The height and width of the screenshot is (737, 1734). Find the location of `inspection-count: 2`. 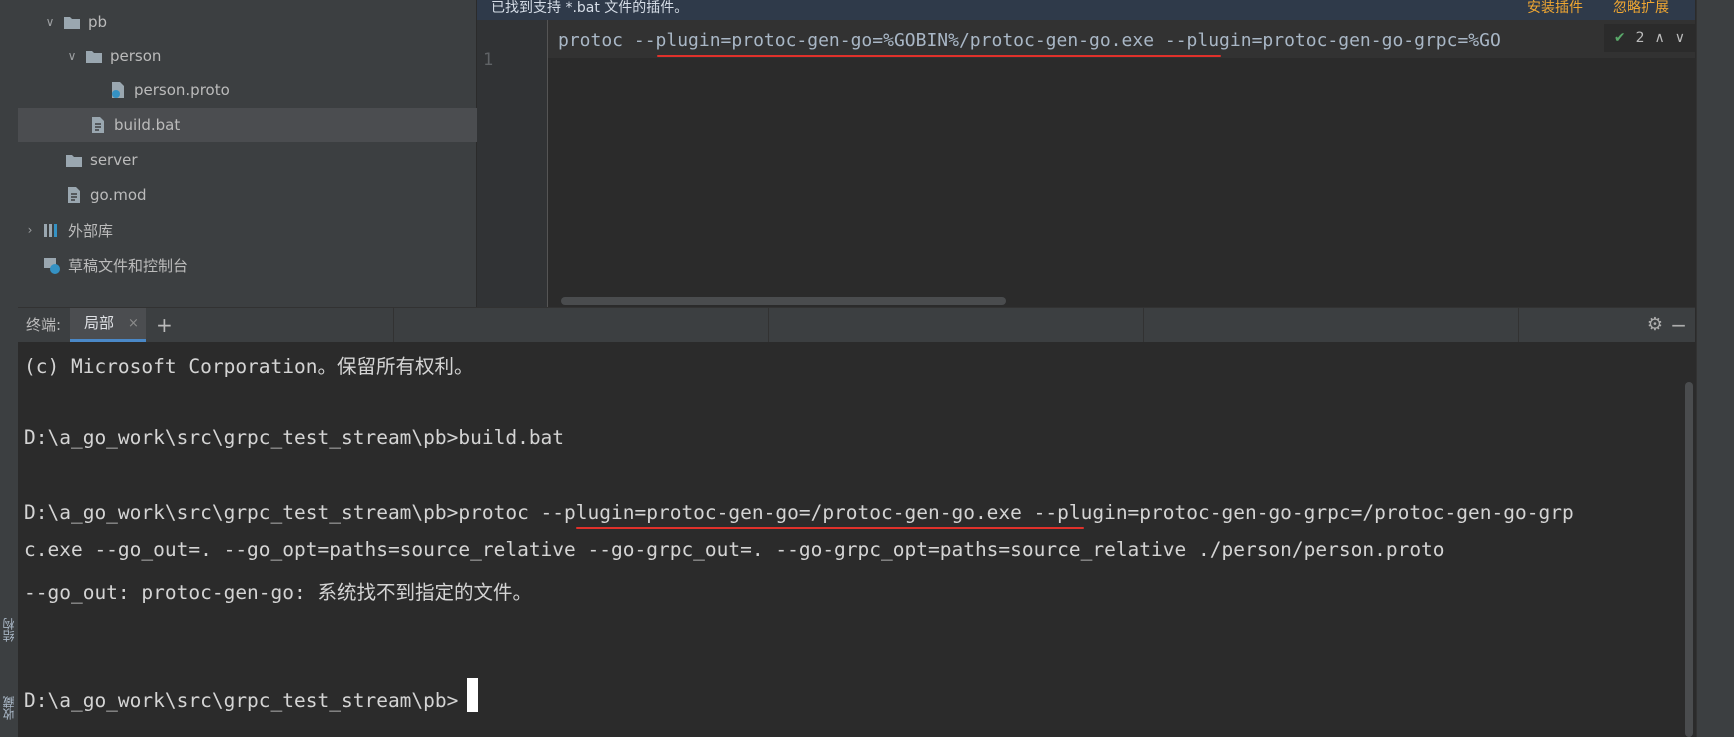

inspection-count: 2 is located at coordinates (1640, 38).